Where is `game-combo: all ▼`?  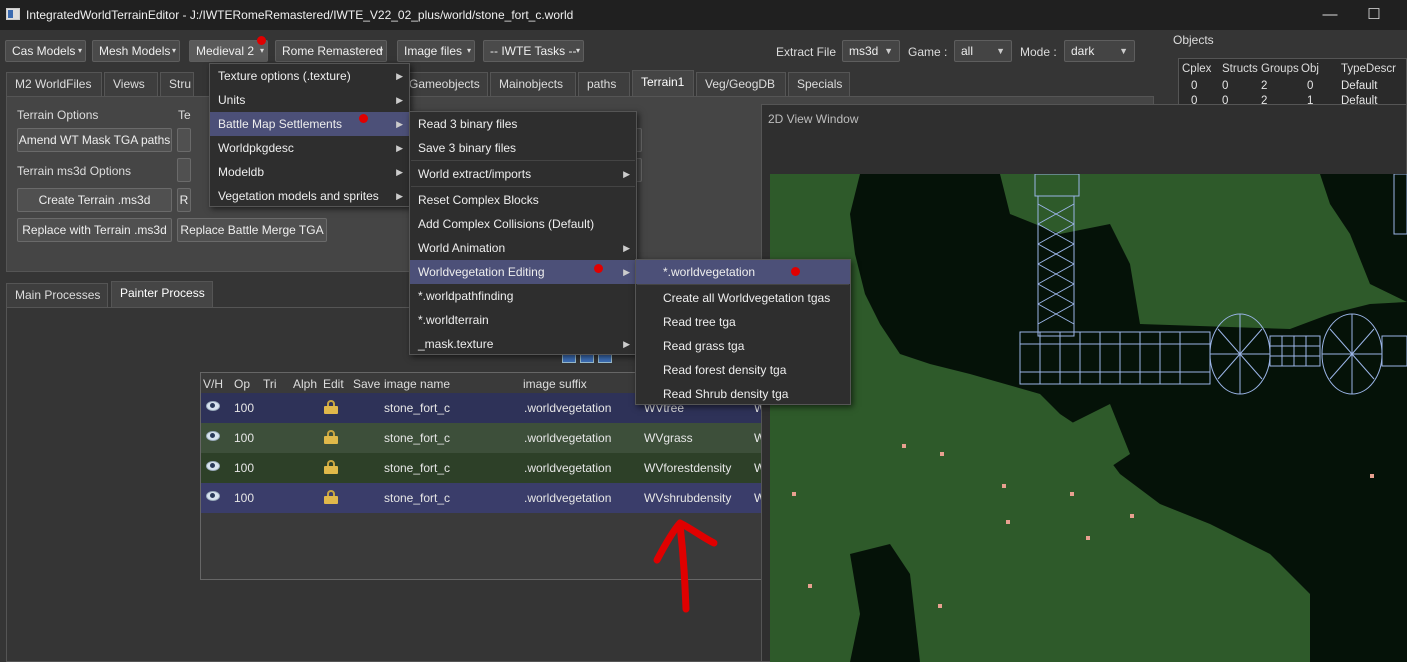 game-combo: all ▼ is located at coordinates (983, 51).